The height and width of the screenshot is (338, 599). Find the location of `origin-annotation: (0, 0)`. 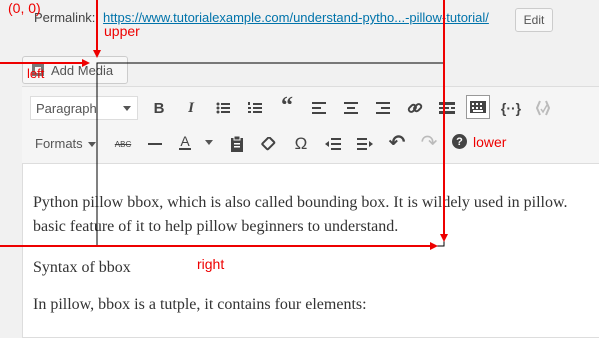

origin-annotation: (0, 0) is located at coordinates (24, 8).